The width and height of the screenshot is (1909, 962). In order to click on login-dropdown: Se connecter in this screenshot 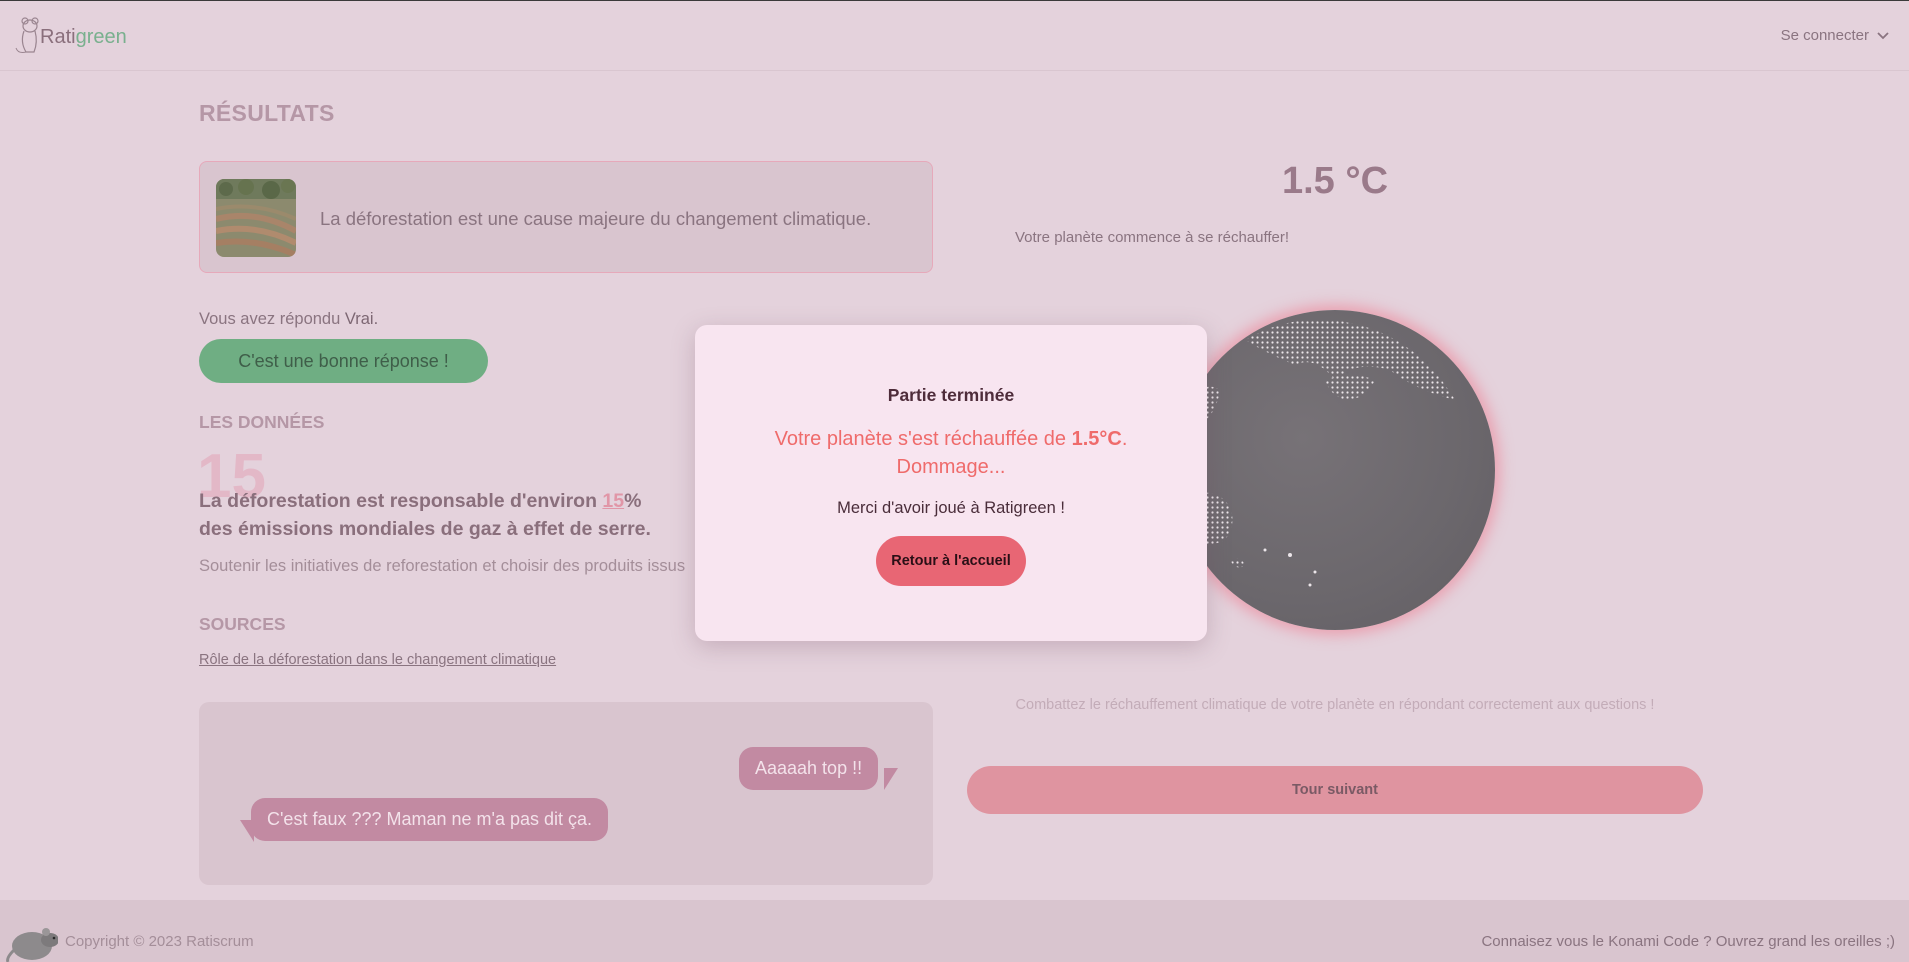, I will do `click(1835, 35)`.